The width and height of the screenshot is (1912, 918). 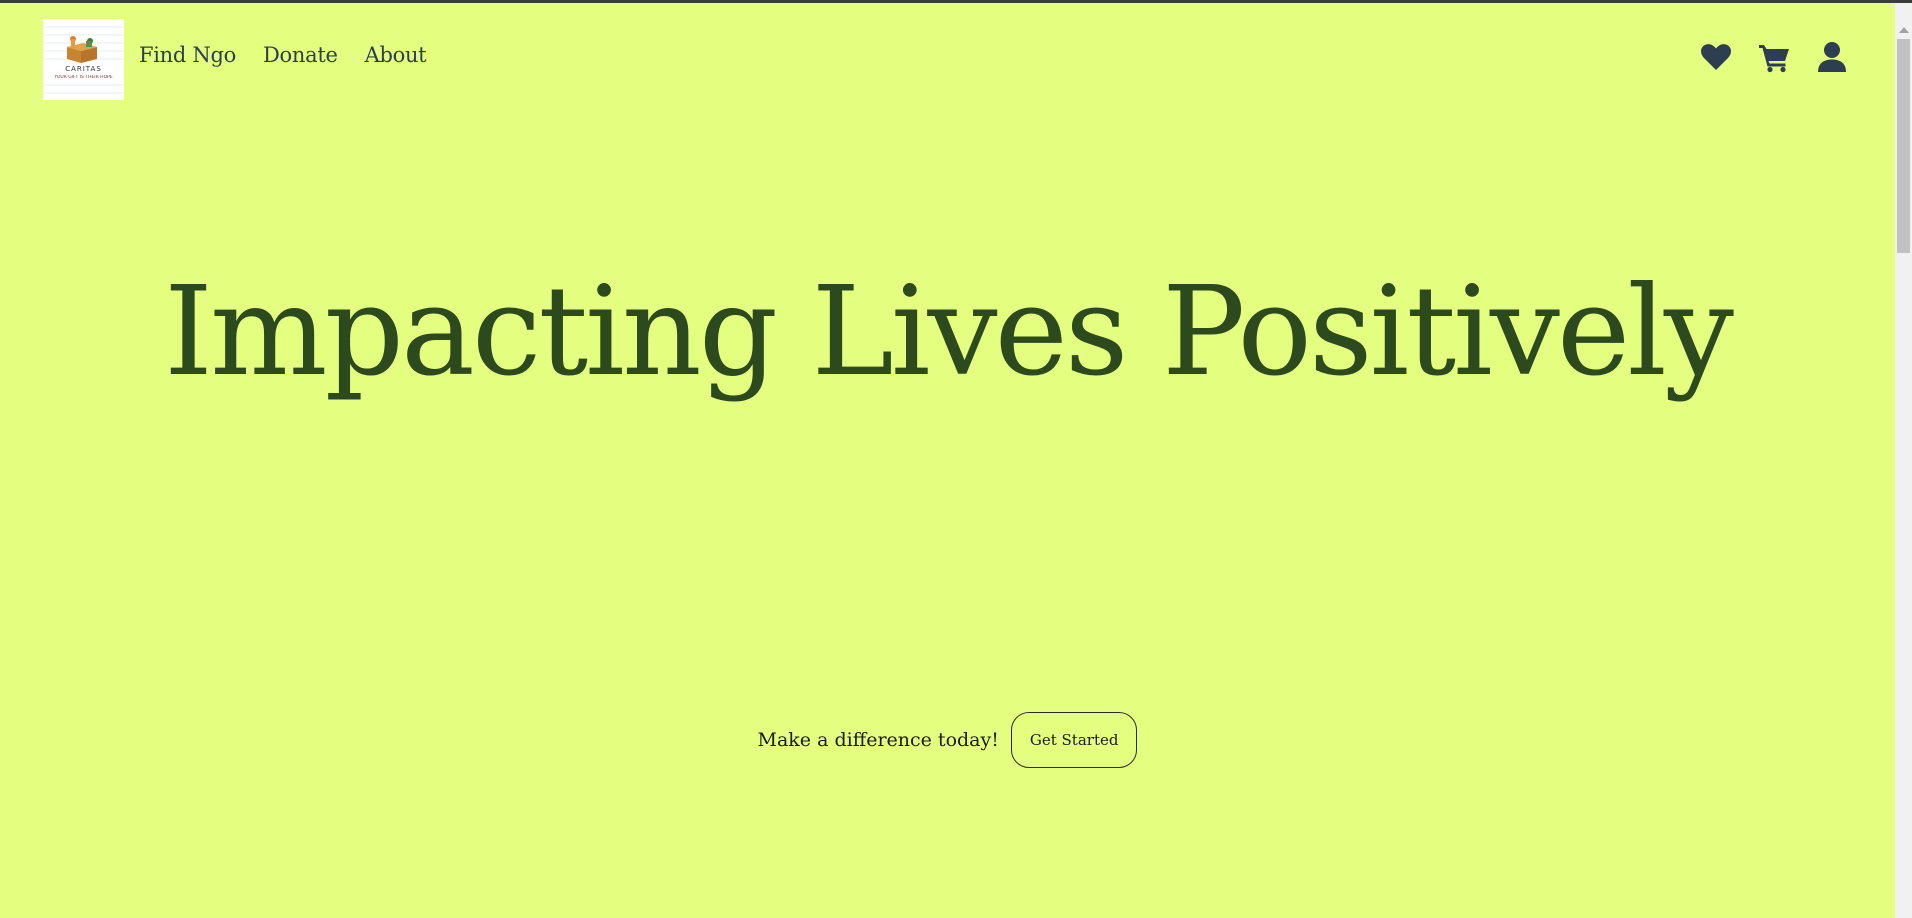 I want to click on nav-icons, so click(x=1774, y=57).